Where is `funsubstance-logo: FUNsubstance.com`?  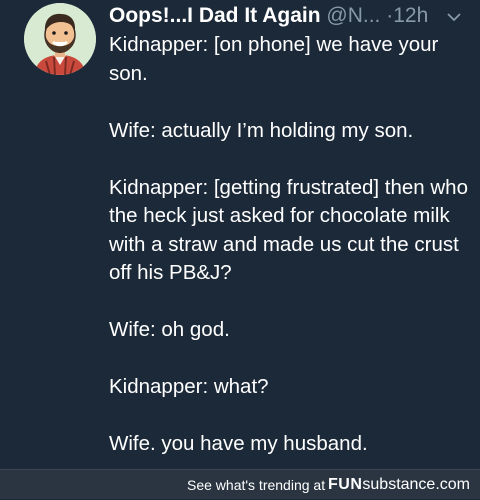 funsubstance-logo: FUNsubstance.com is located at coordinates (399, 485).